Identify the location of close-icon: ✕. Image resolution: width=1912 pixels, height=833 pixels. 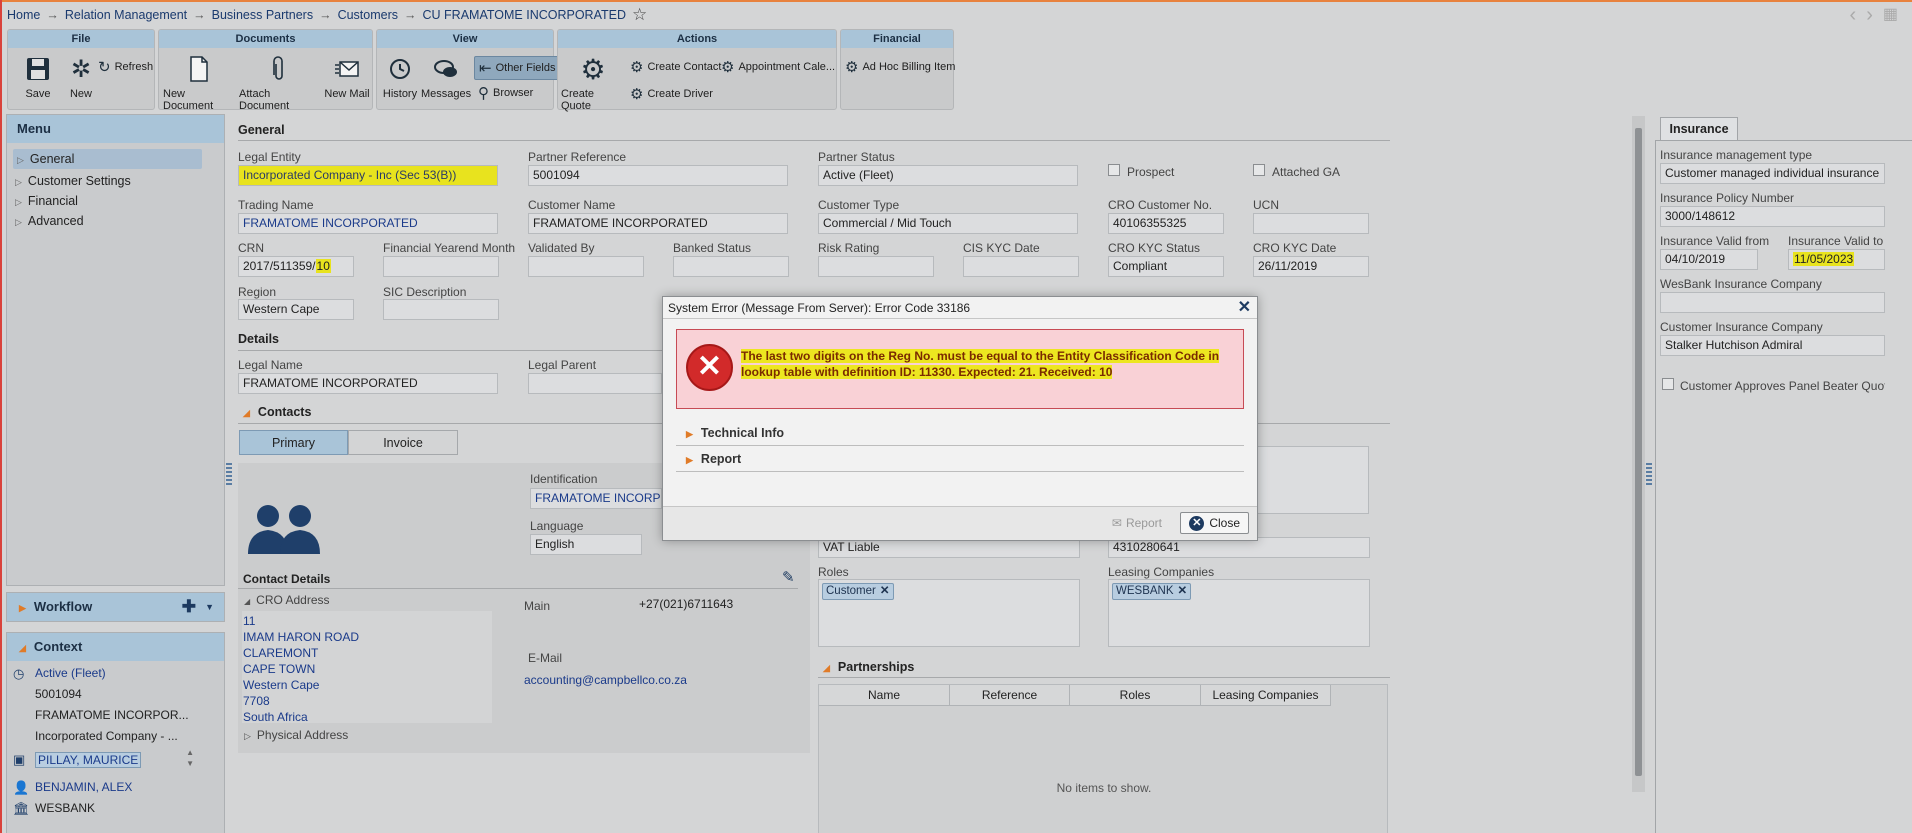
(1244, 308).